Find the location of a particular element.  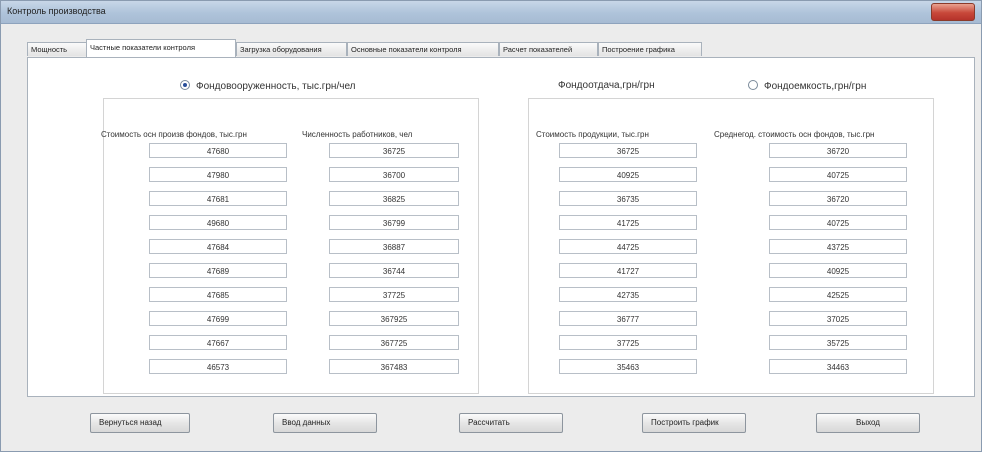

radio-fondoemkost-label: Фондоемкость,грн/грн is located at coordinates (815, 86).